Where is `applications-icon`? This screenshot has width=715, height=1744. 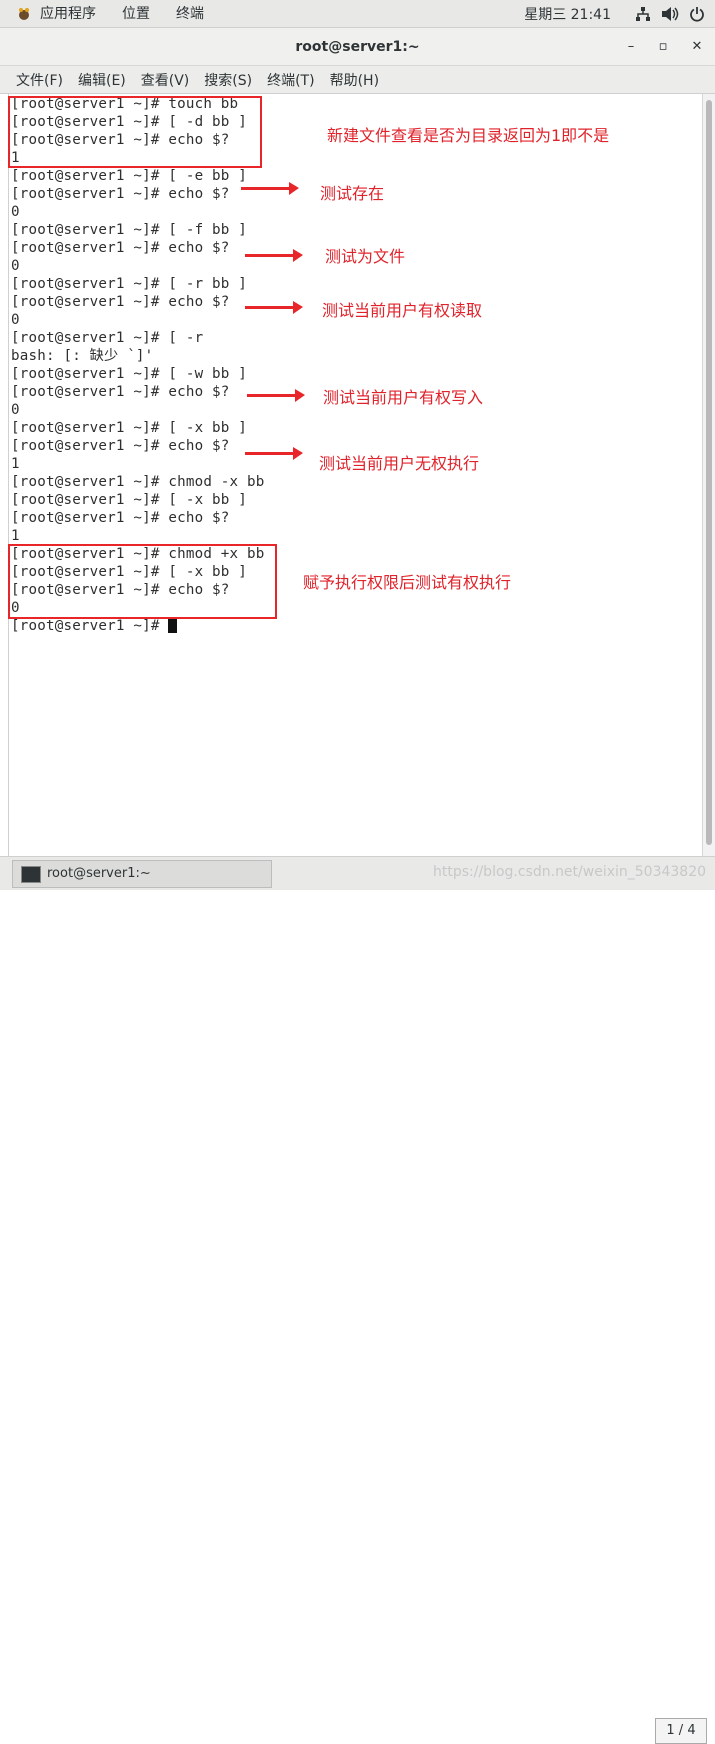
applications-icon is located at coordinates (24, 14).